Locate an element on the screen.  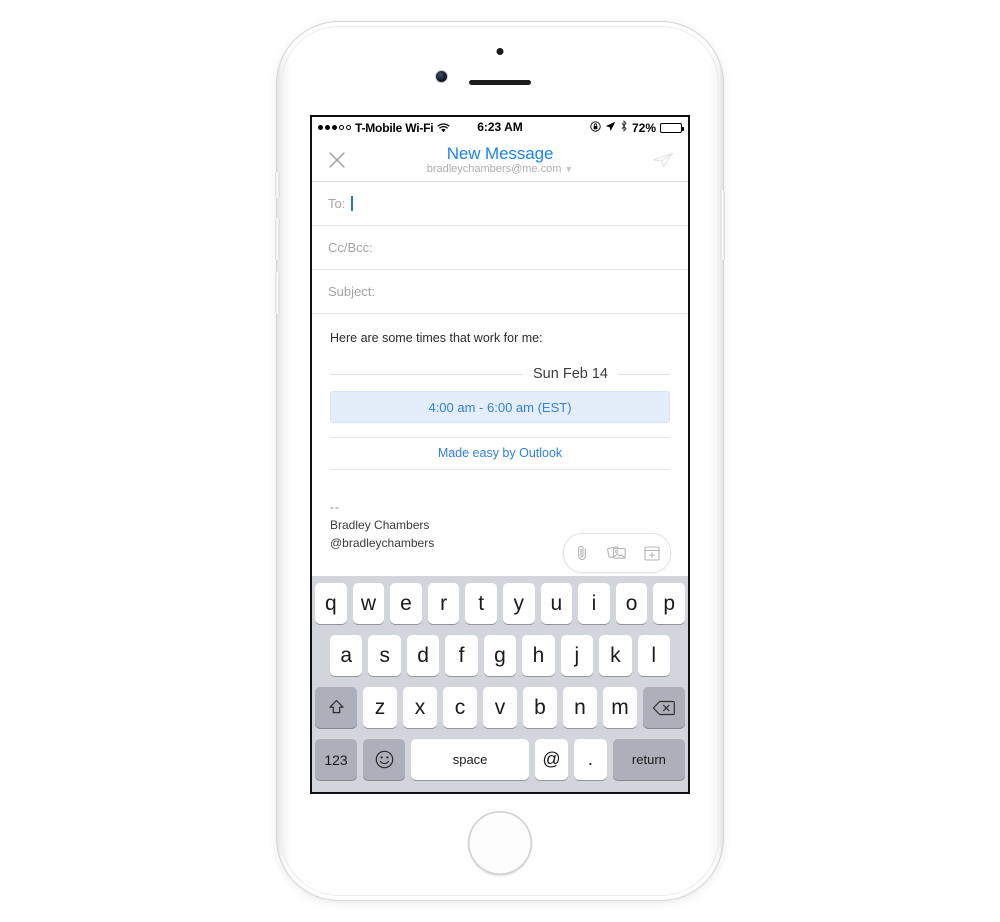
key-b: b is located at coordinates (540, 707).